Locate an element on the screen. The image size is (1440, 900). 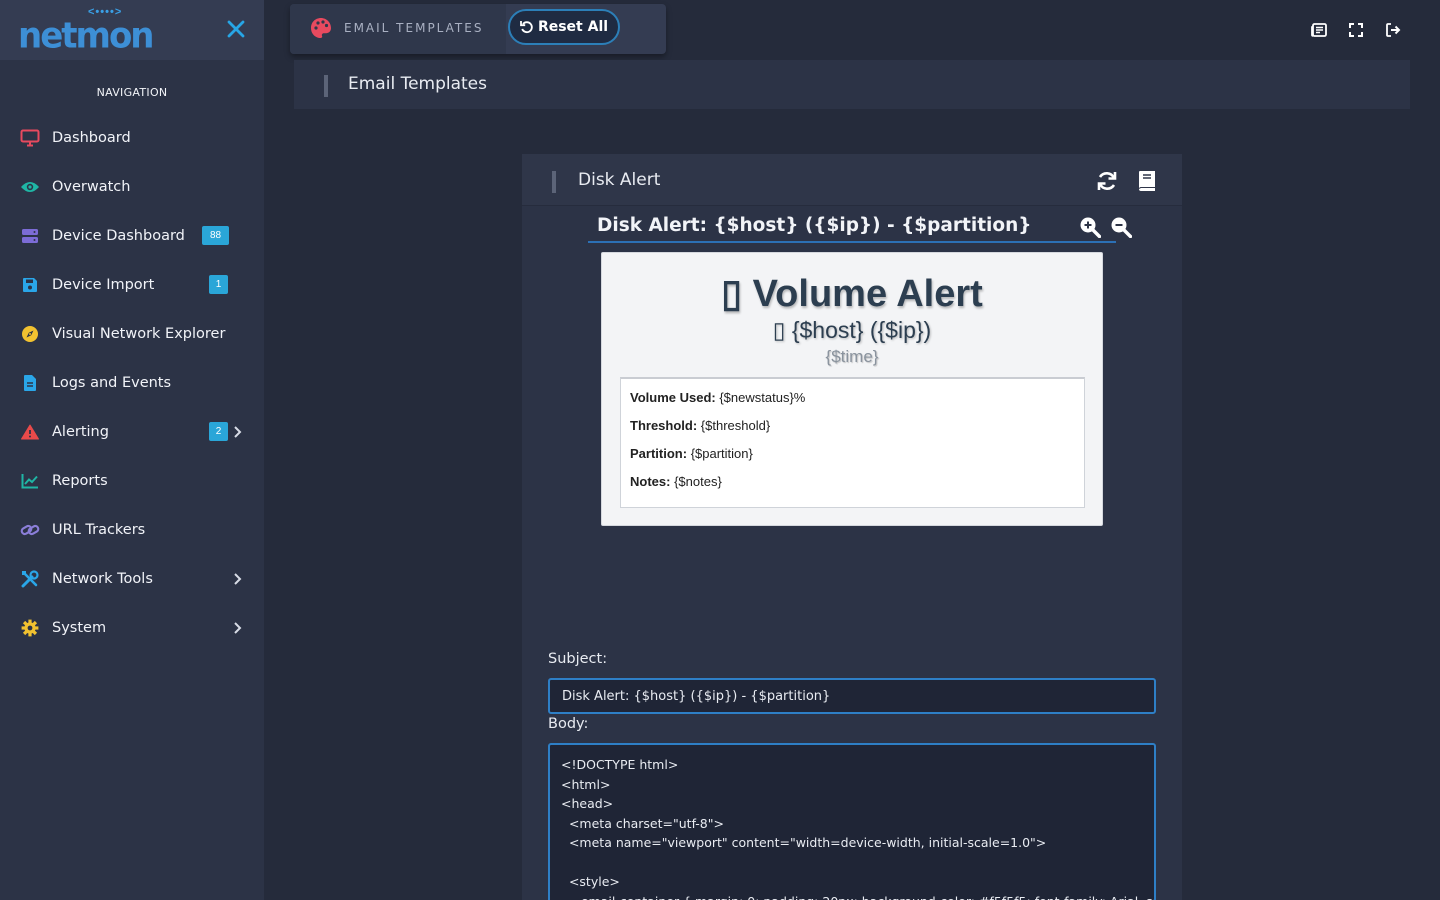
sidebar-item-label: Reports is located at coordinates (80, 480).